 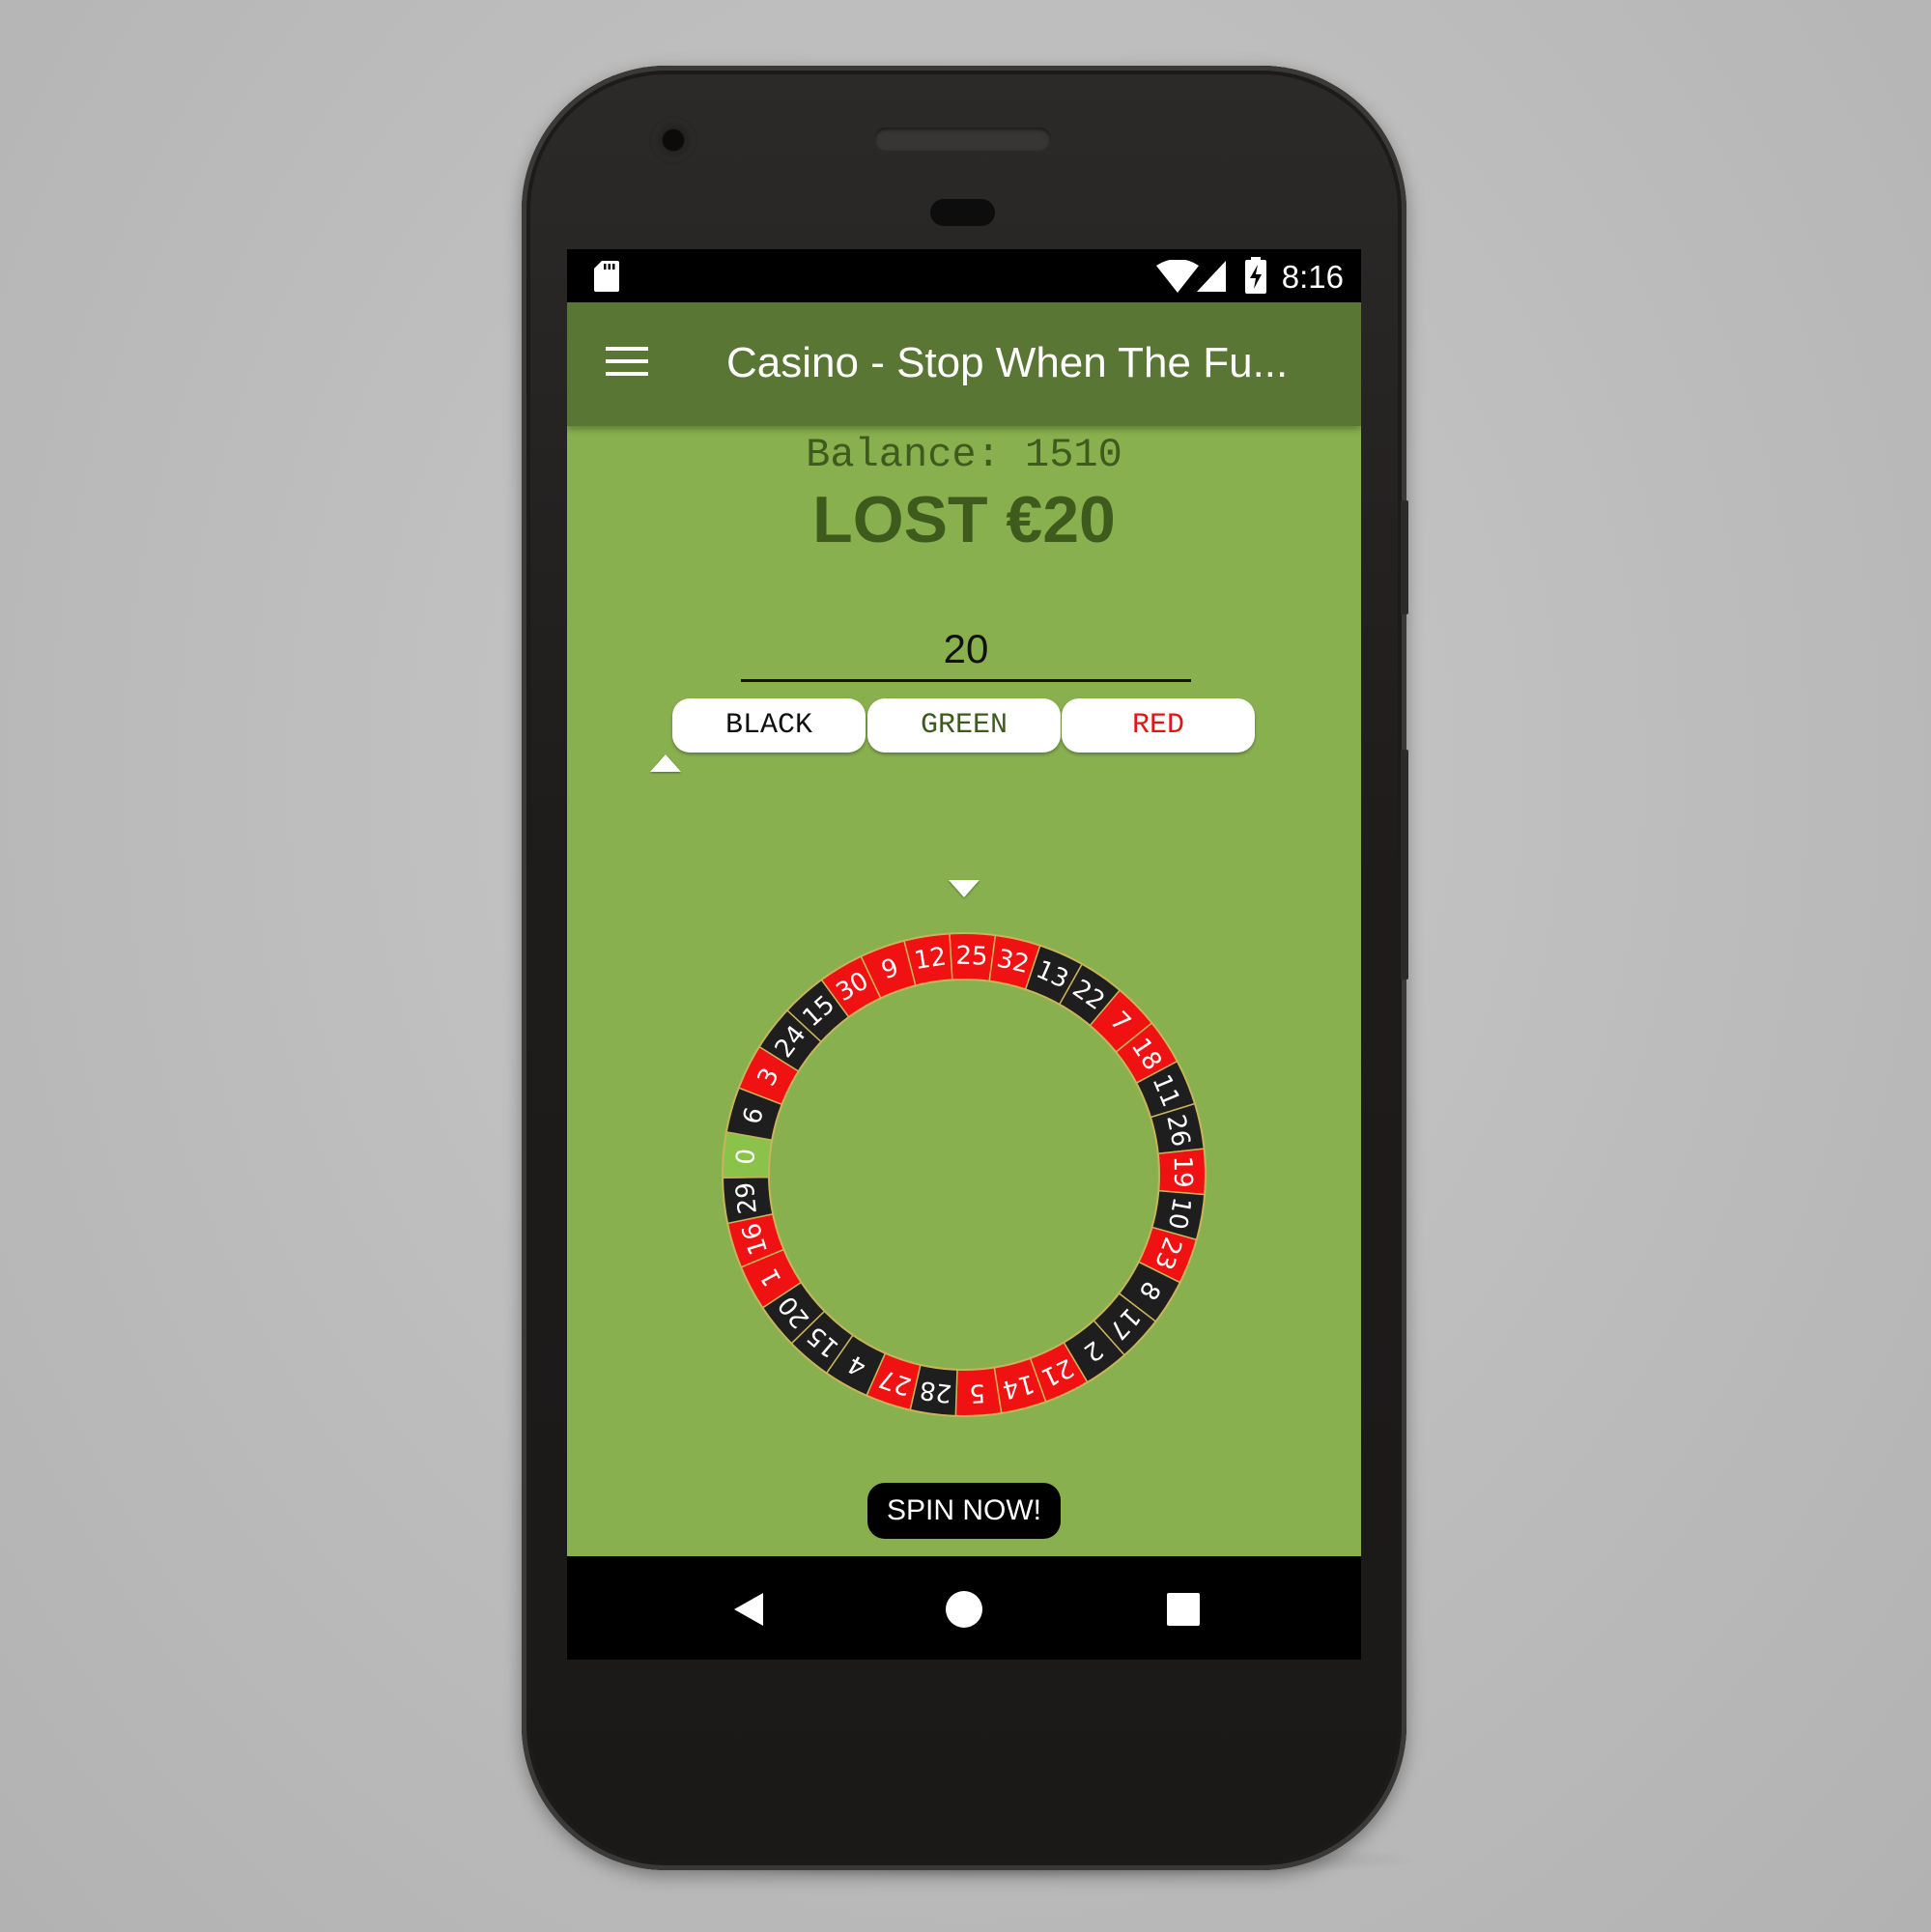 I want to click on cell-signal-icon, so click(x=1211, y=276).